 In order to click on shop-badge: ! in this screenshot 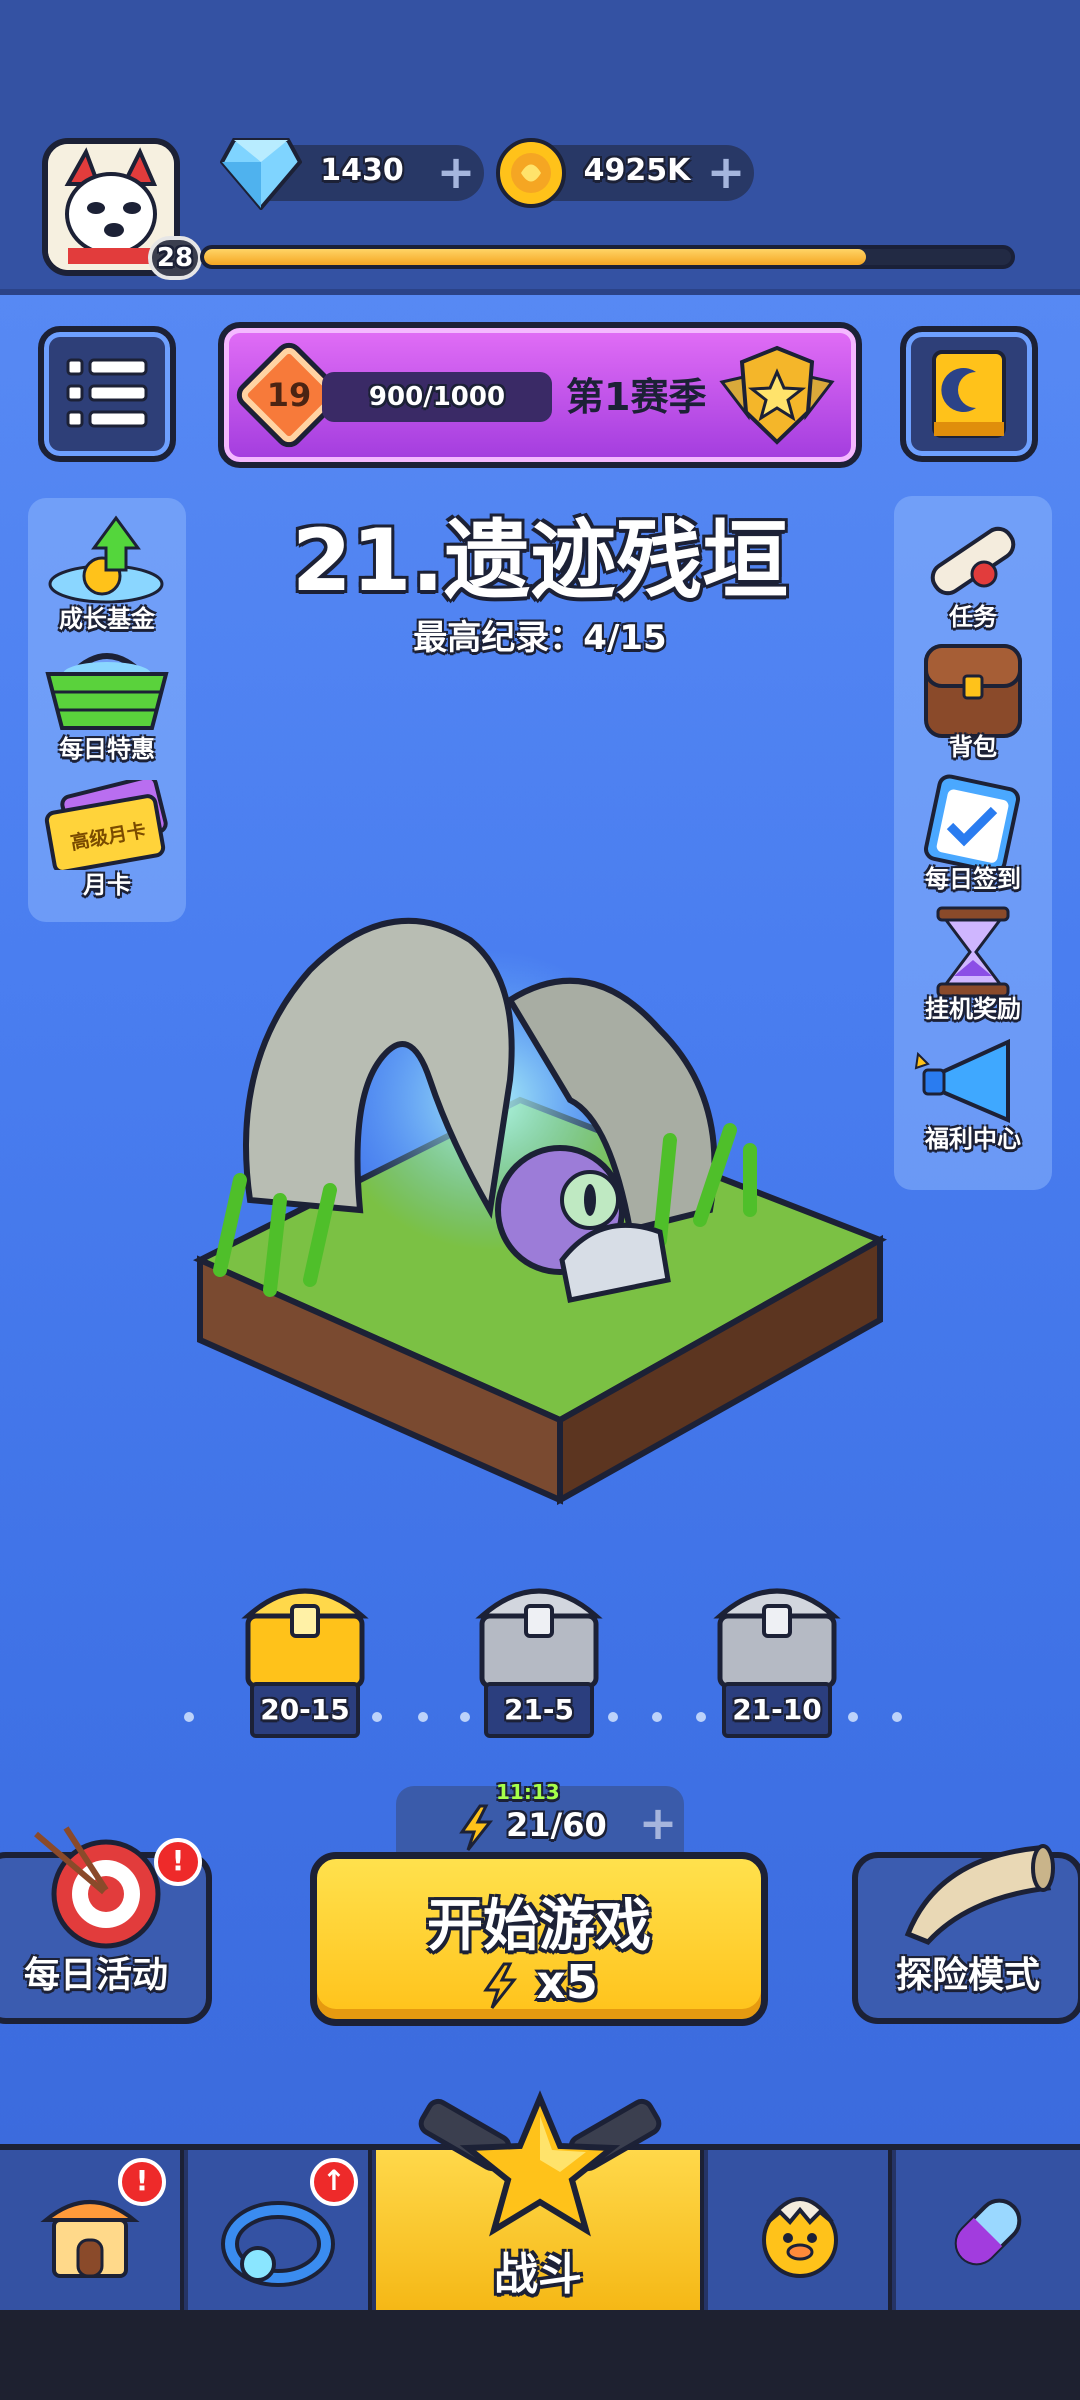, I will do `click(142, 2182)`.